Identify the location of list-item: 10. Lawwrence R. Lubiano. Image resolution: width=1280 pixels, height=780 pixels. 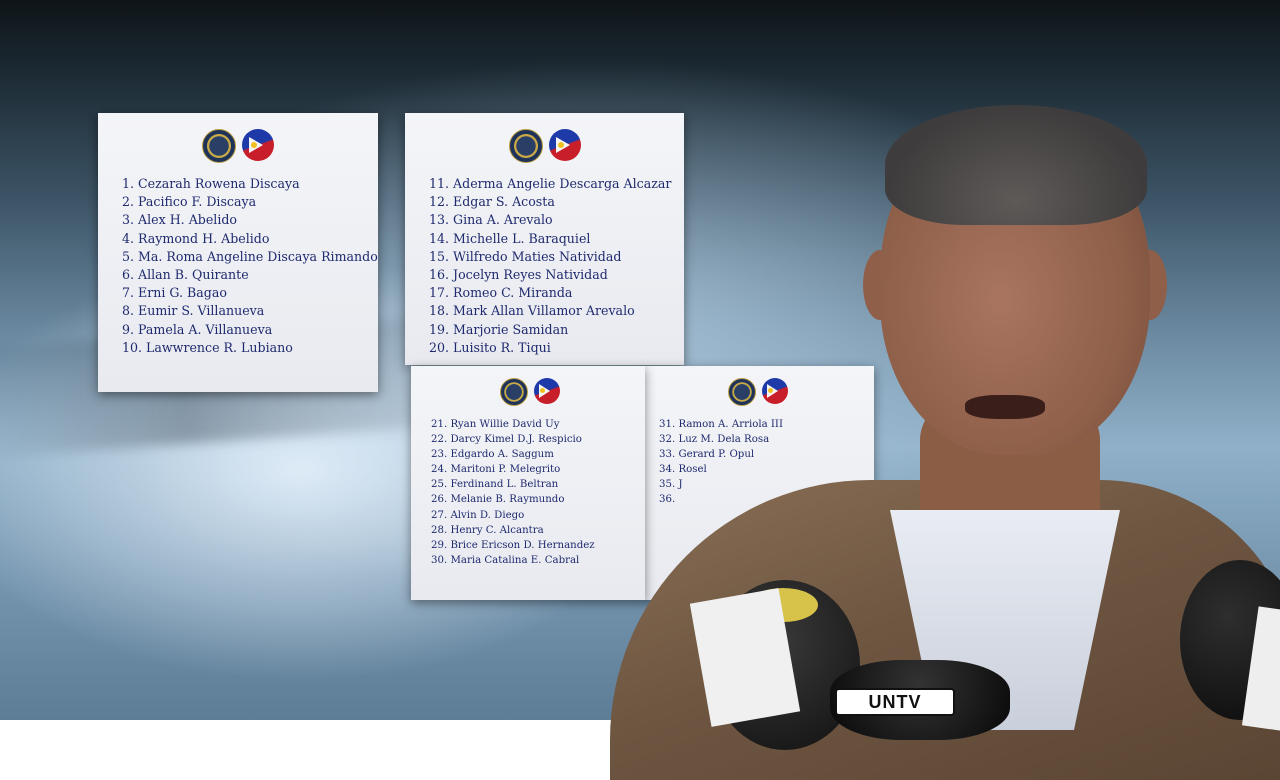
(207, 347).